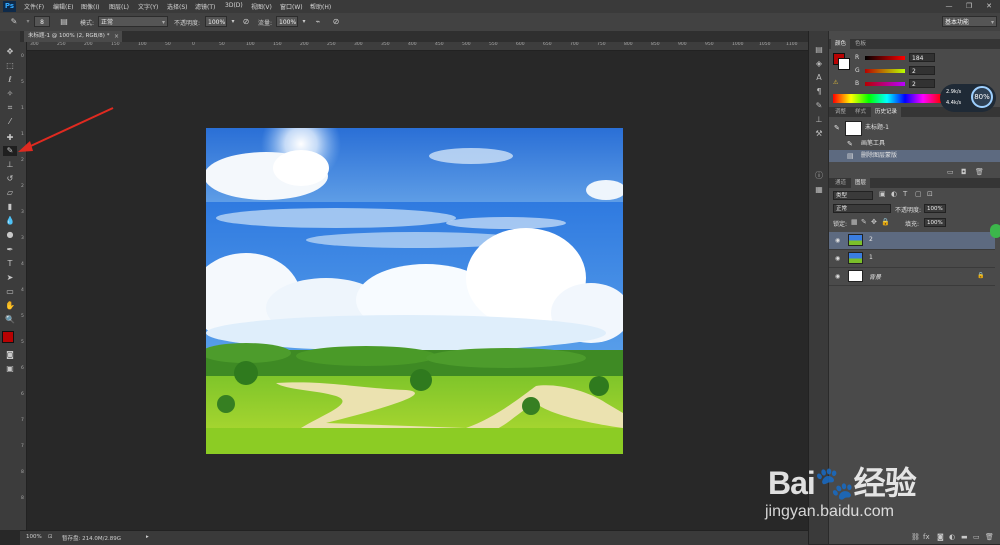  What do you see at coordinates (950, 172) in the screenshot?
I see `new-document-from-state-icon: ▭` at bounding box center [950, 172].